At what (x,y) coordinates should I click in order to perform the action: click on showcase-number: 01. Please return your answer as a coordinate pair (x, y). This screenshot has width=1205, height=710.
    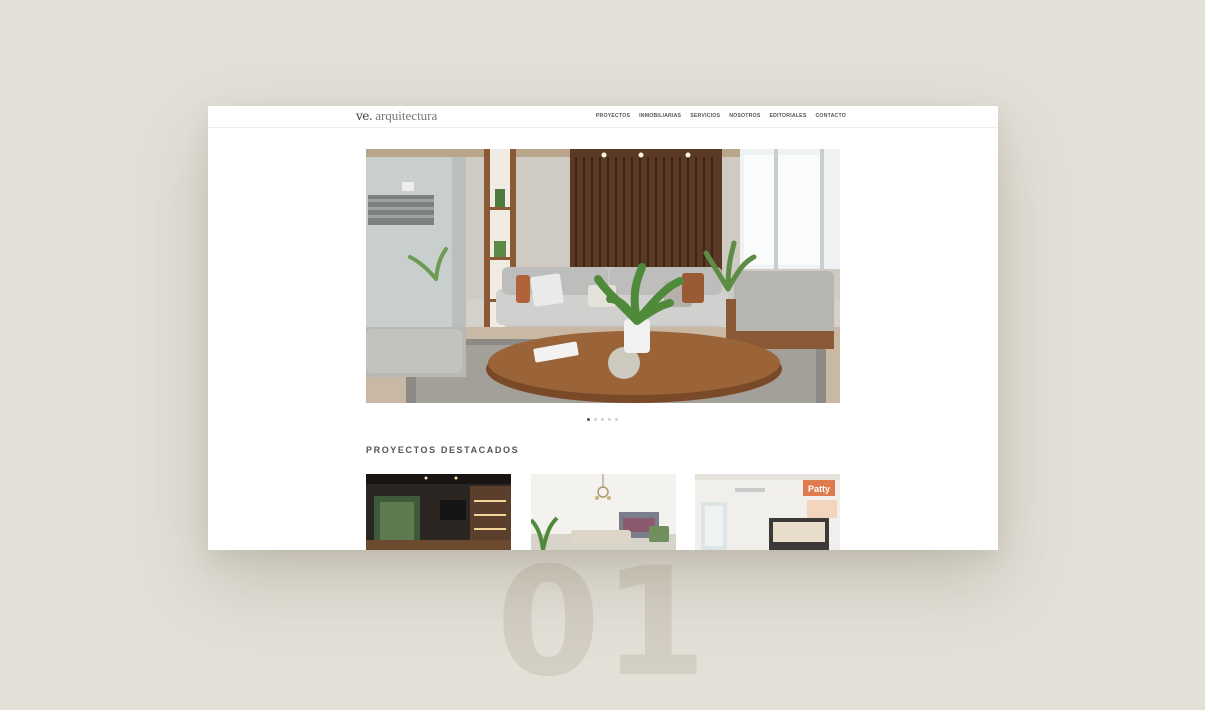
    Looking at the image, I should click on (602, 623).